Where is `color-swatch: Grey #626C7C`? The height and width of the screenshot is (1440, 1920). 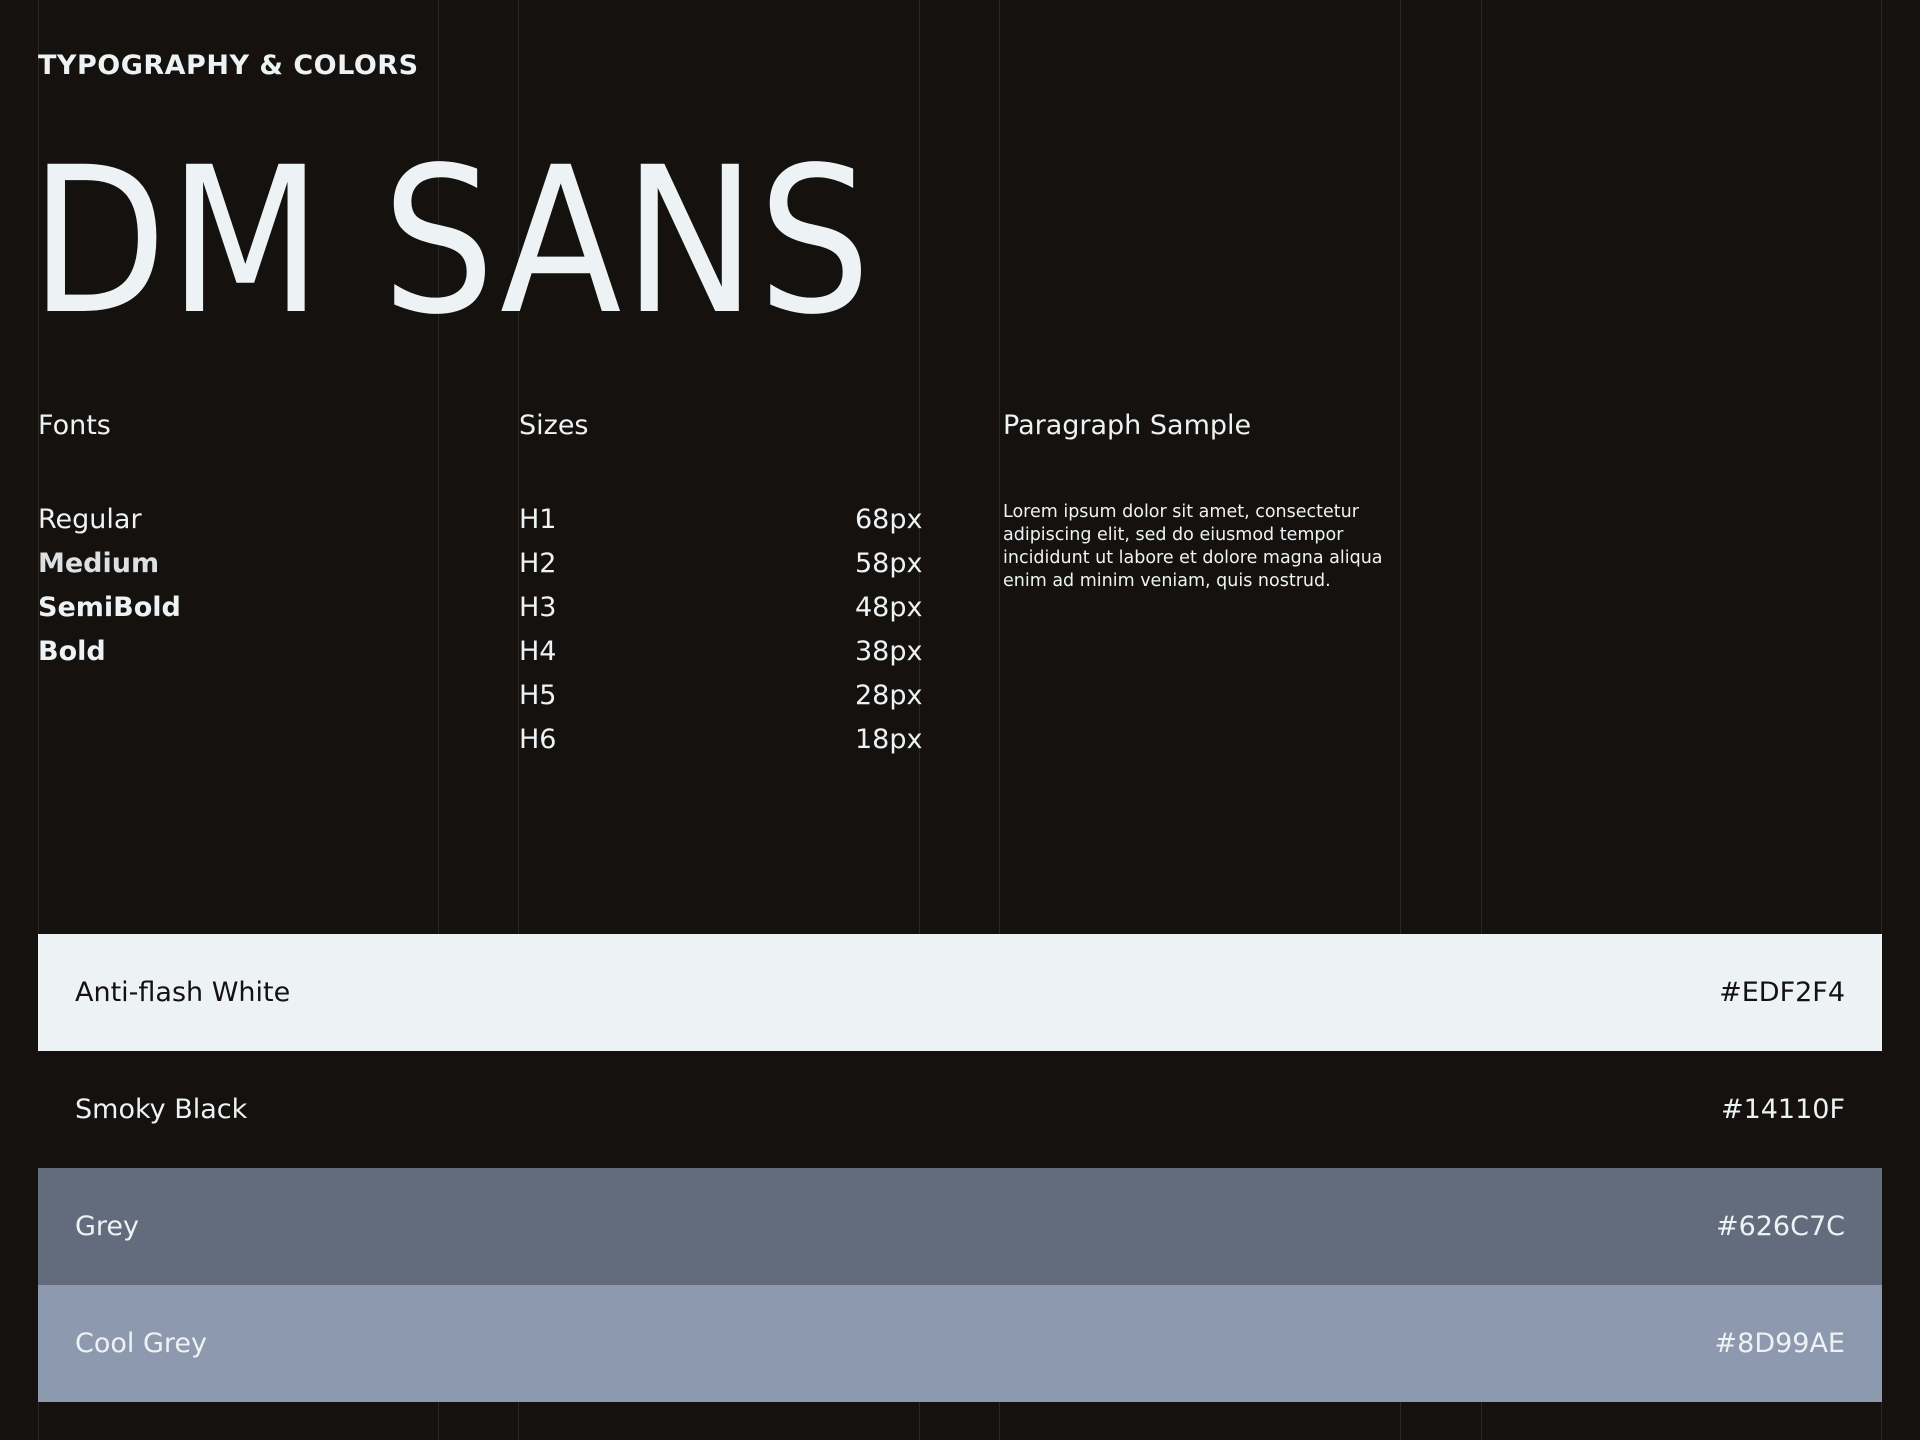 color-swatch: Grey #626C7C is located at coordinates (960, 1226).